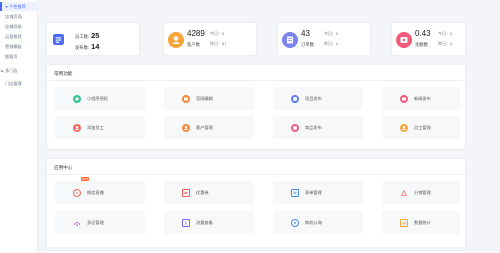 The image size is (500, 253). Describe the element at coordinates (295, 222) in the screenshot. I see `opportunity-icon` at that location.